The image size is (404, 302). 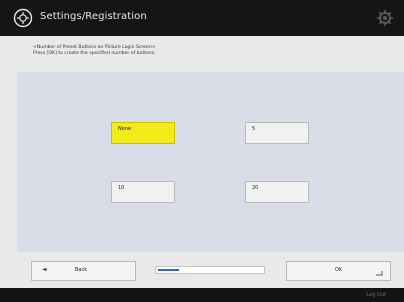 What do you see at coordinates (202, 18) in the screenshot?
I see `title-bar: Settings/Registration` at bounding box center [202, 18].